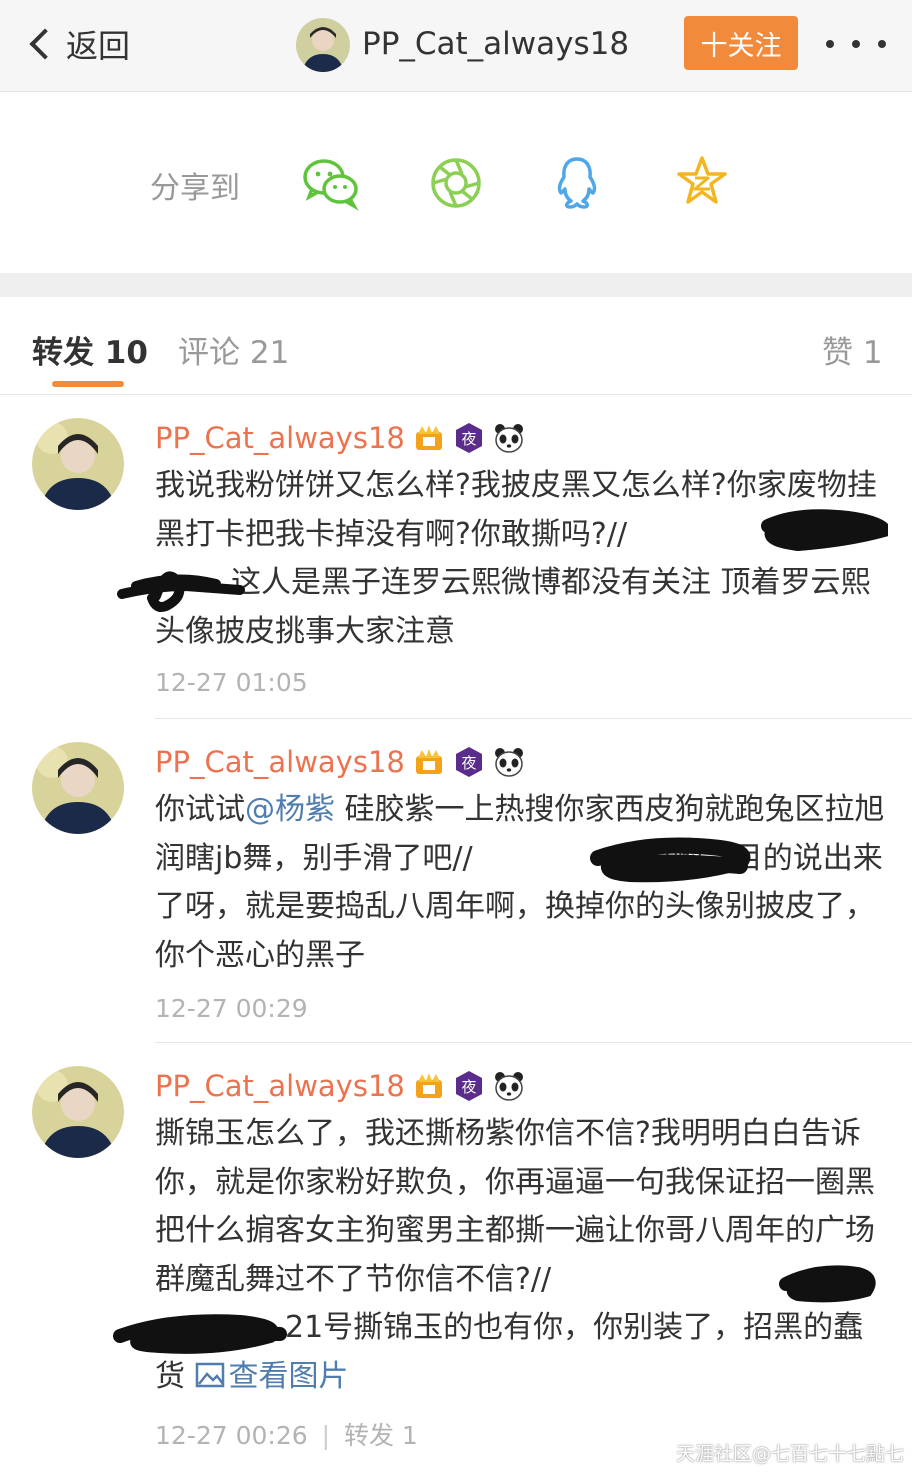 The width and height of the screenshot is (912, 1472). I want to click on timestamp: 12-27 00:29, so click(231, 1008).